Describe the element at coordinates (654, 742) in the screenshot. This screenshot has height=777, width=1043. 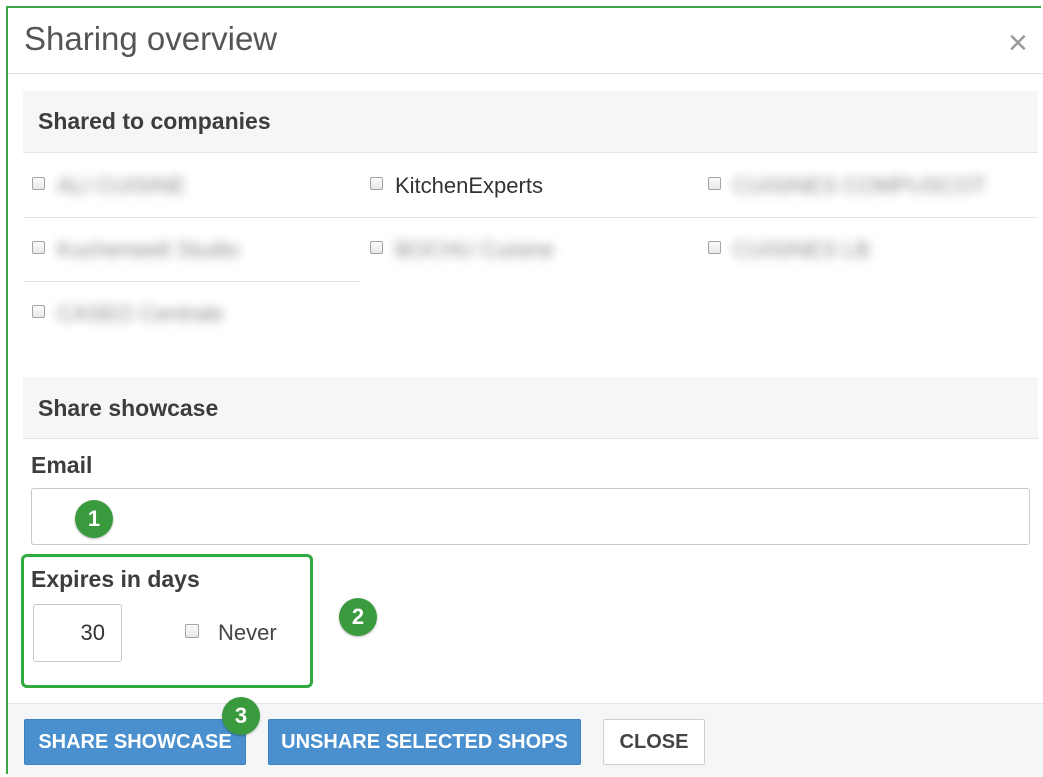
I see `close-button: CLOSE` at that location.